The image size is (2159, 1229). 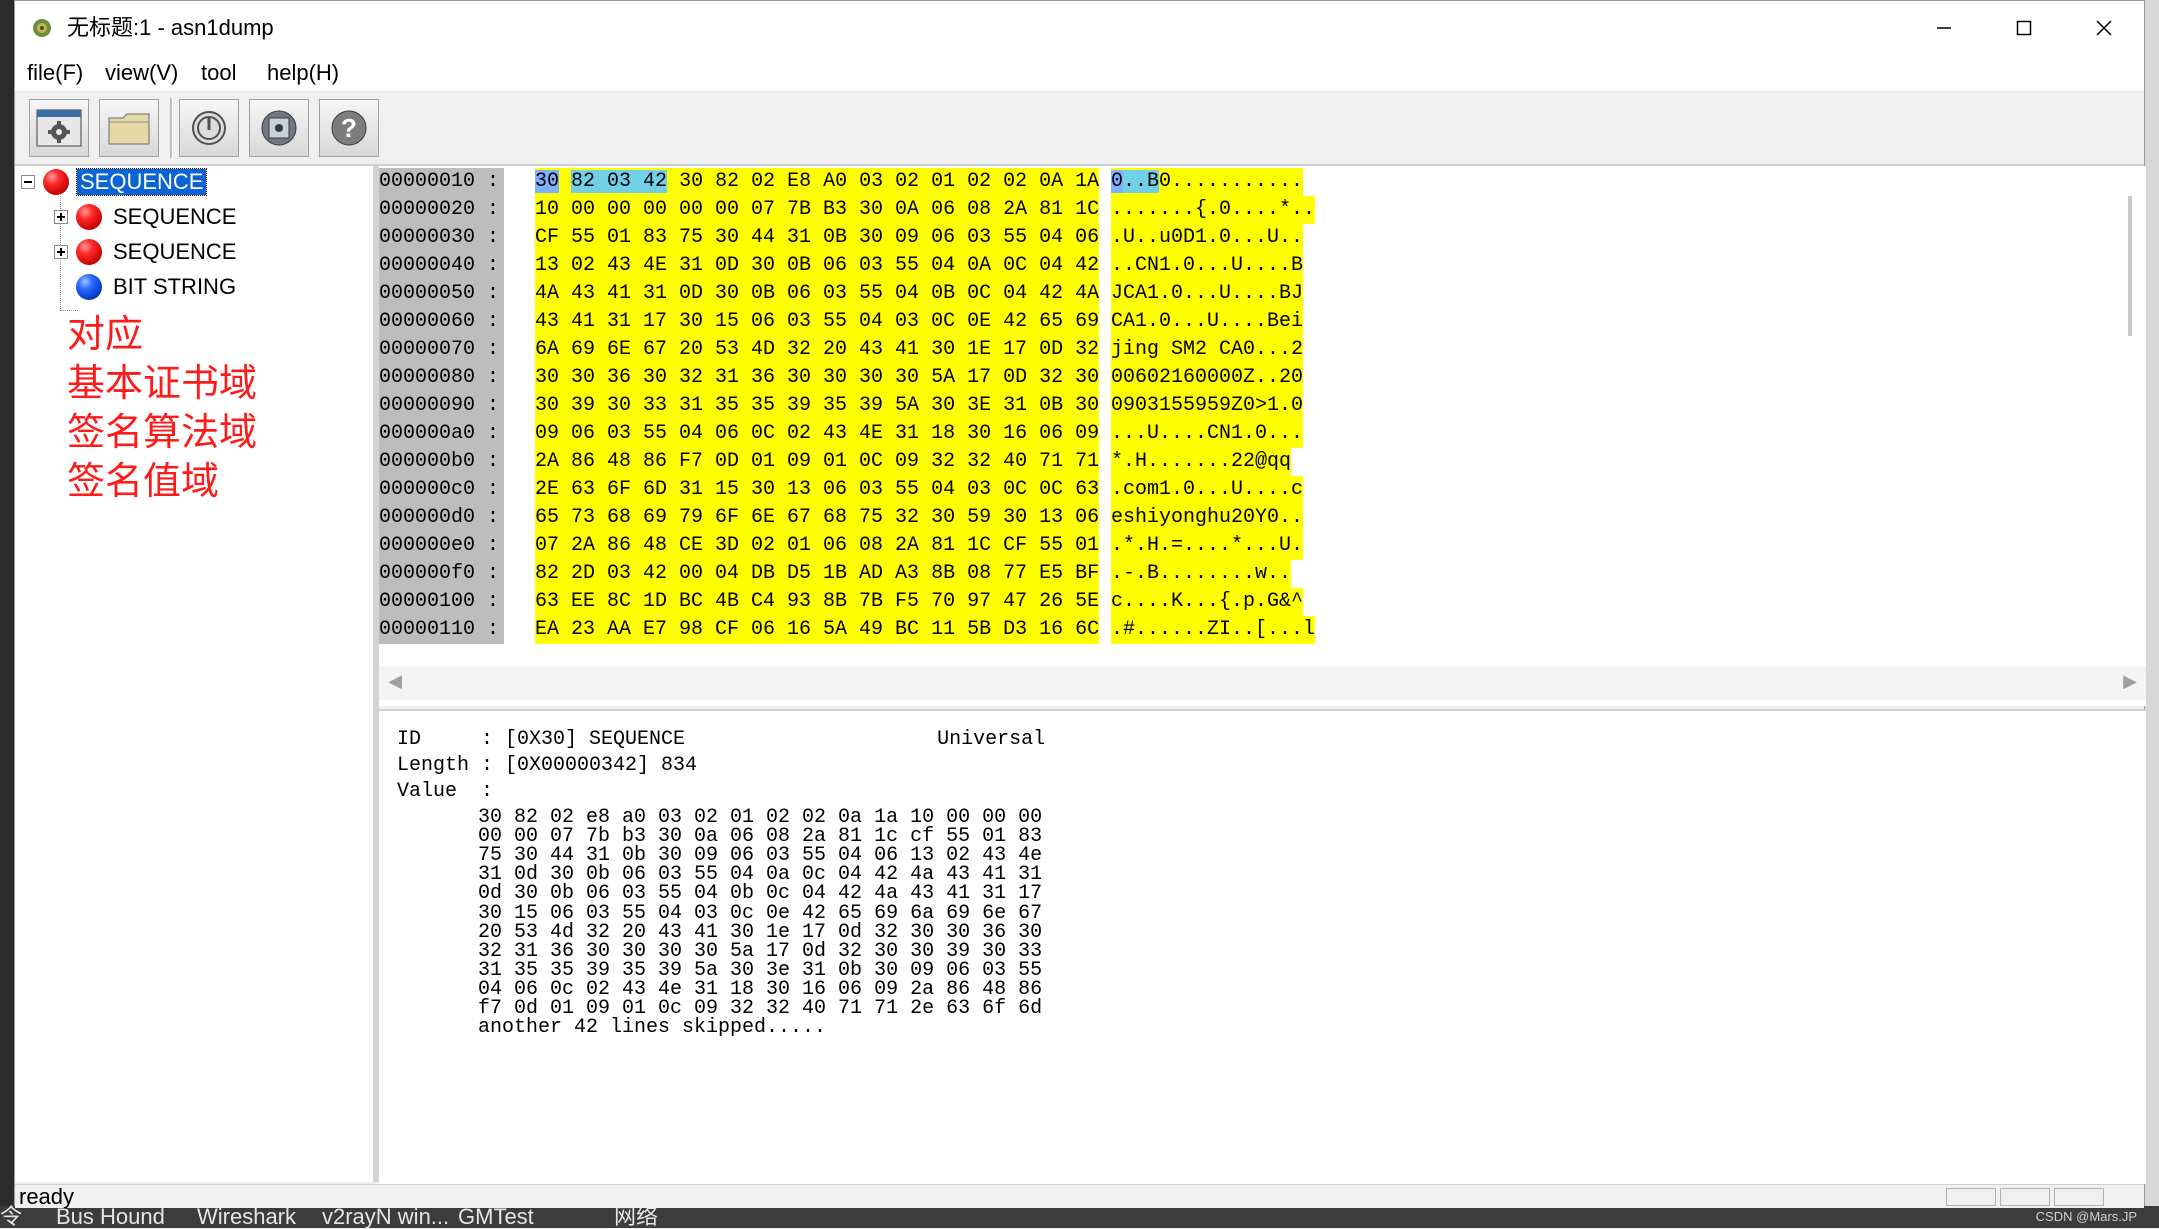 I want to click on tree-node-sequence-1: SEQUENCE, so click(x=146, y=217).